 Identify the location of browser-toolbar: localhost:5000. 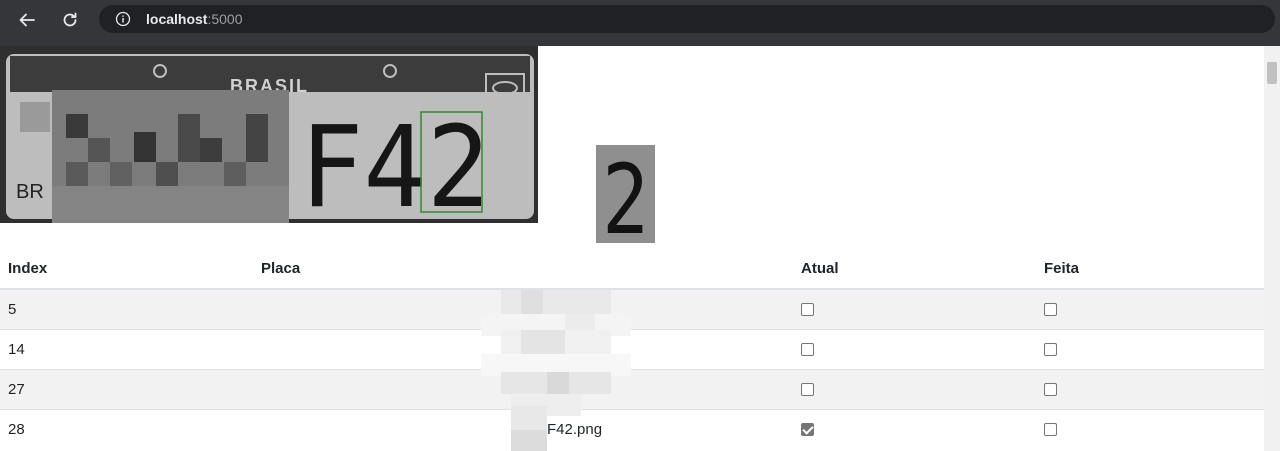
(640, 23).